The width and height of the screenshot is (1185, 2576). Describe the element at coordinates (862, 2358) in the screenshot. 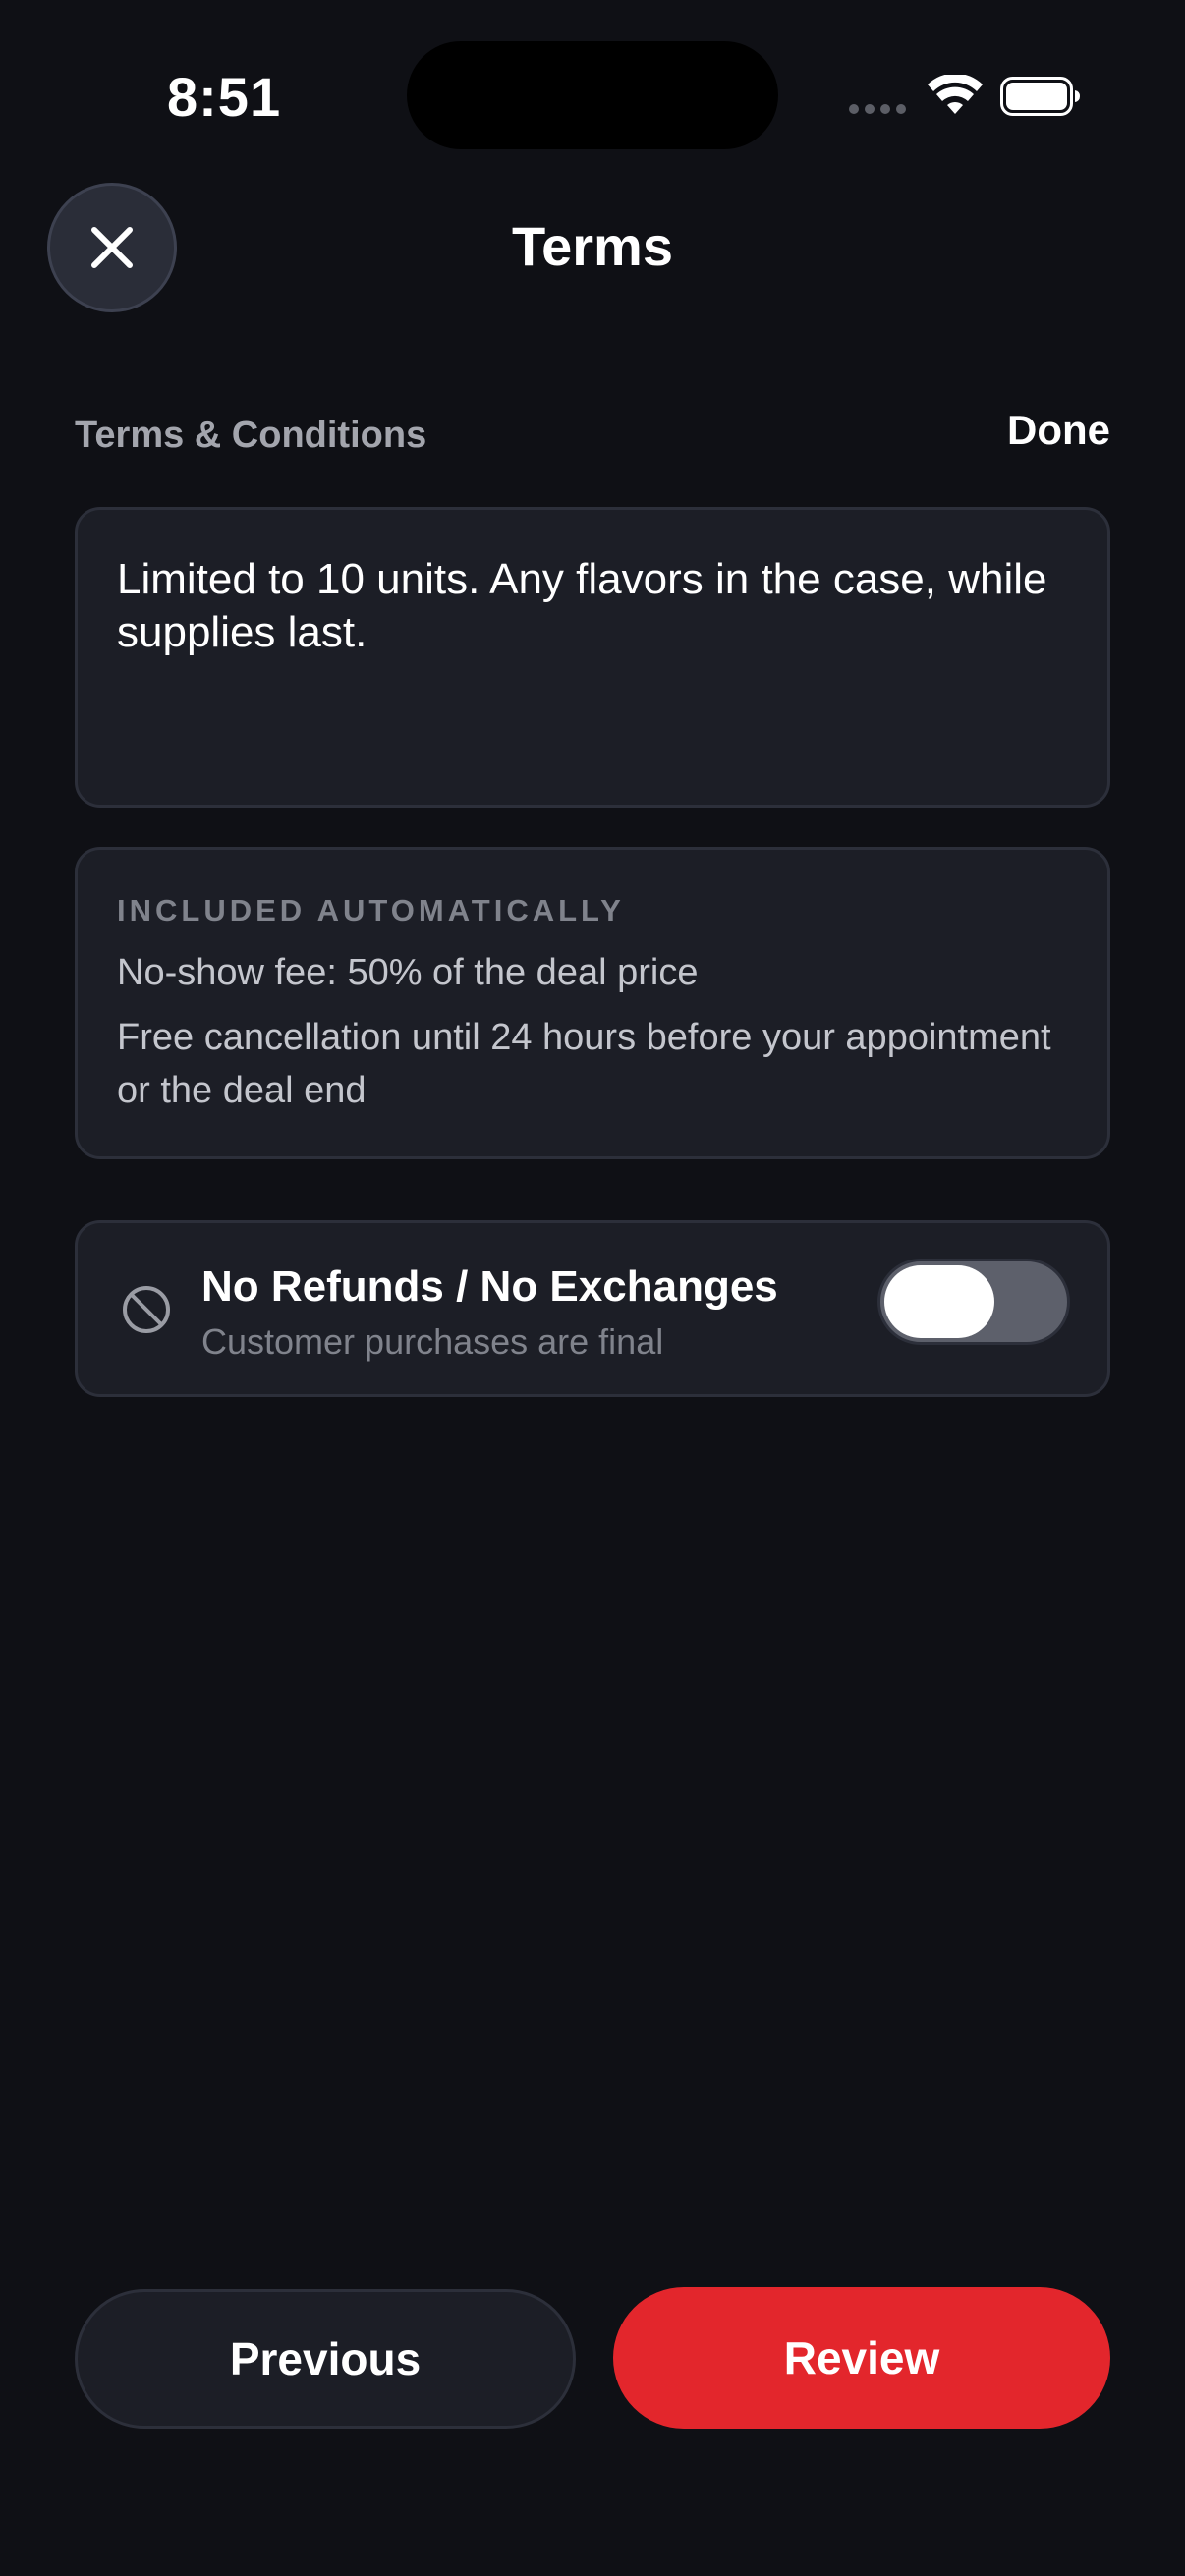

I see `review-button: Review` at that location.